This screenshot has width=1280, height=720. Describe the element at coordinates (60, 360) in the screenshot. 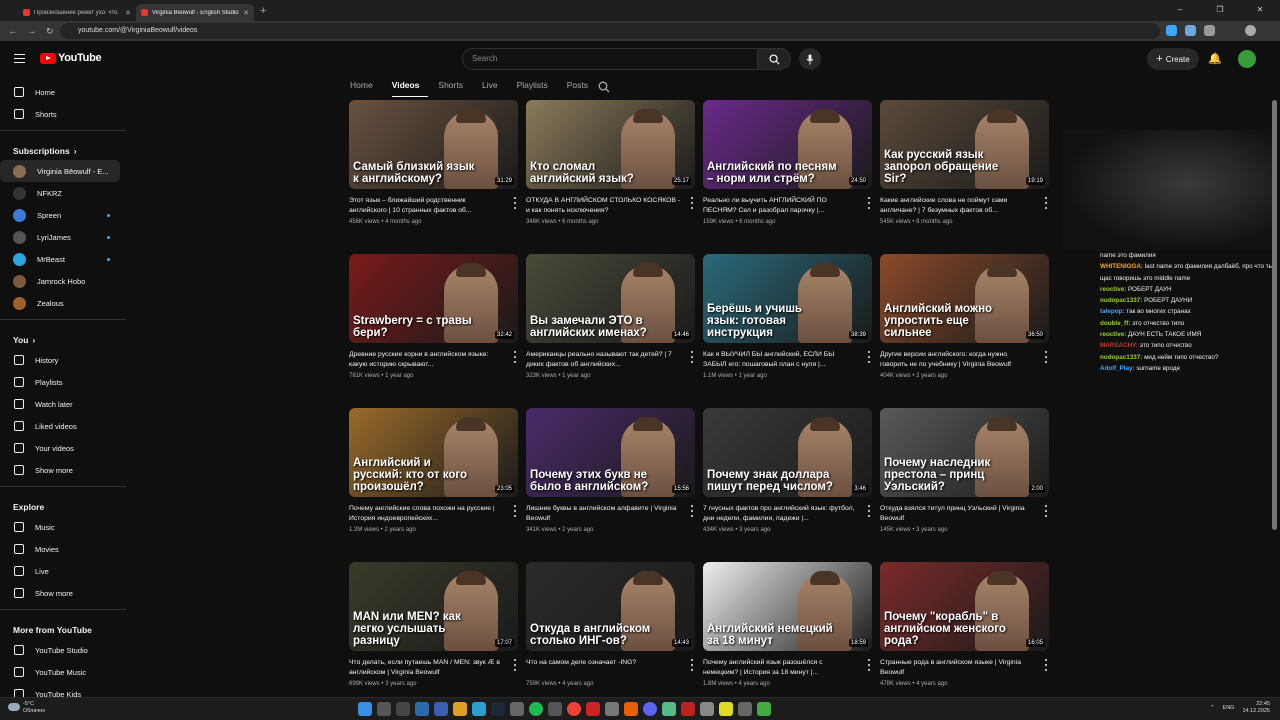

I see `sidebar-item-history: History` at that location.